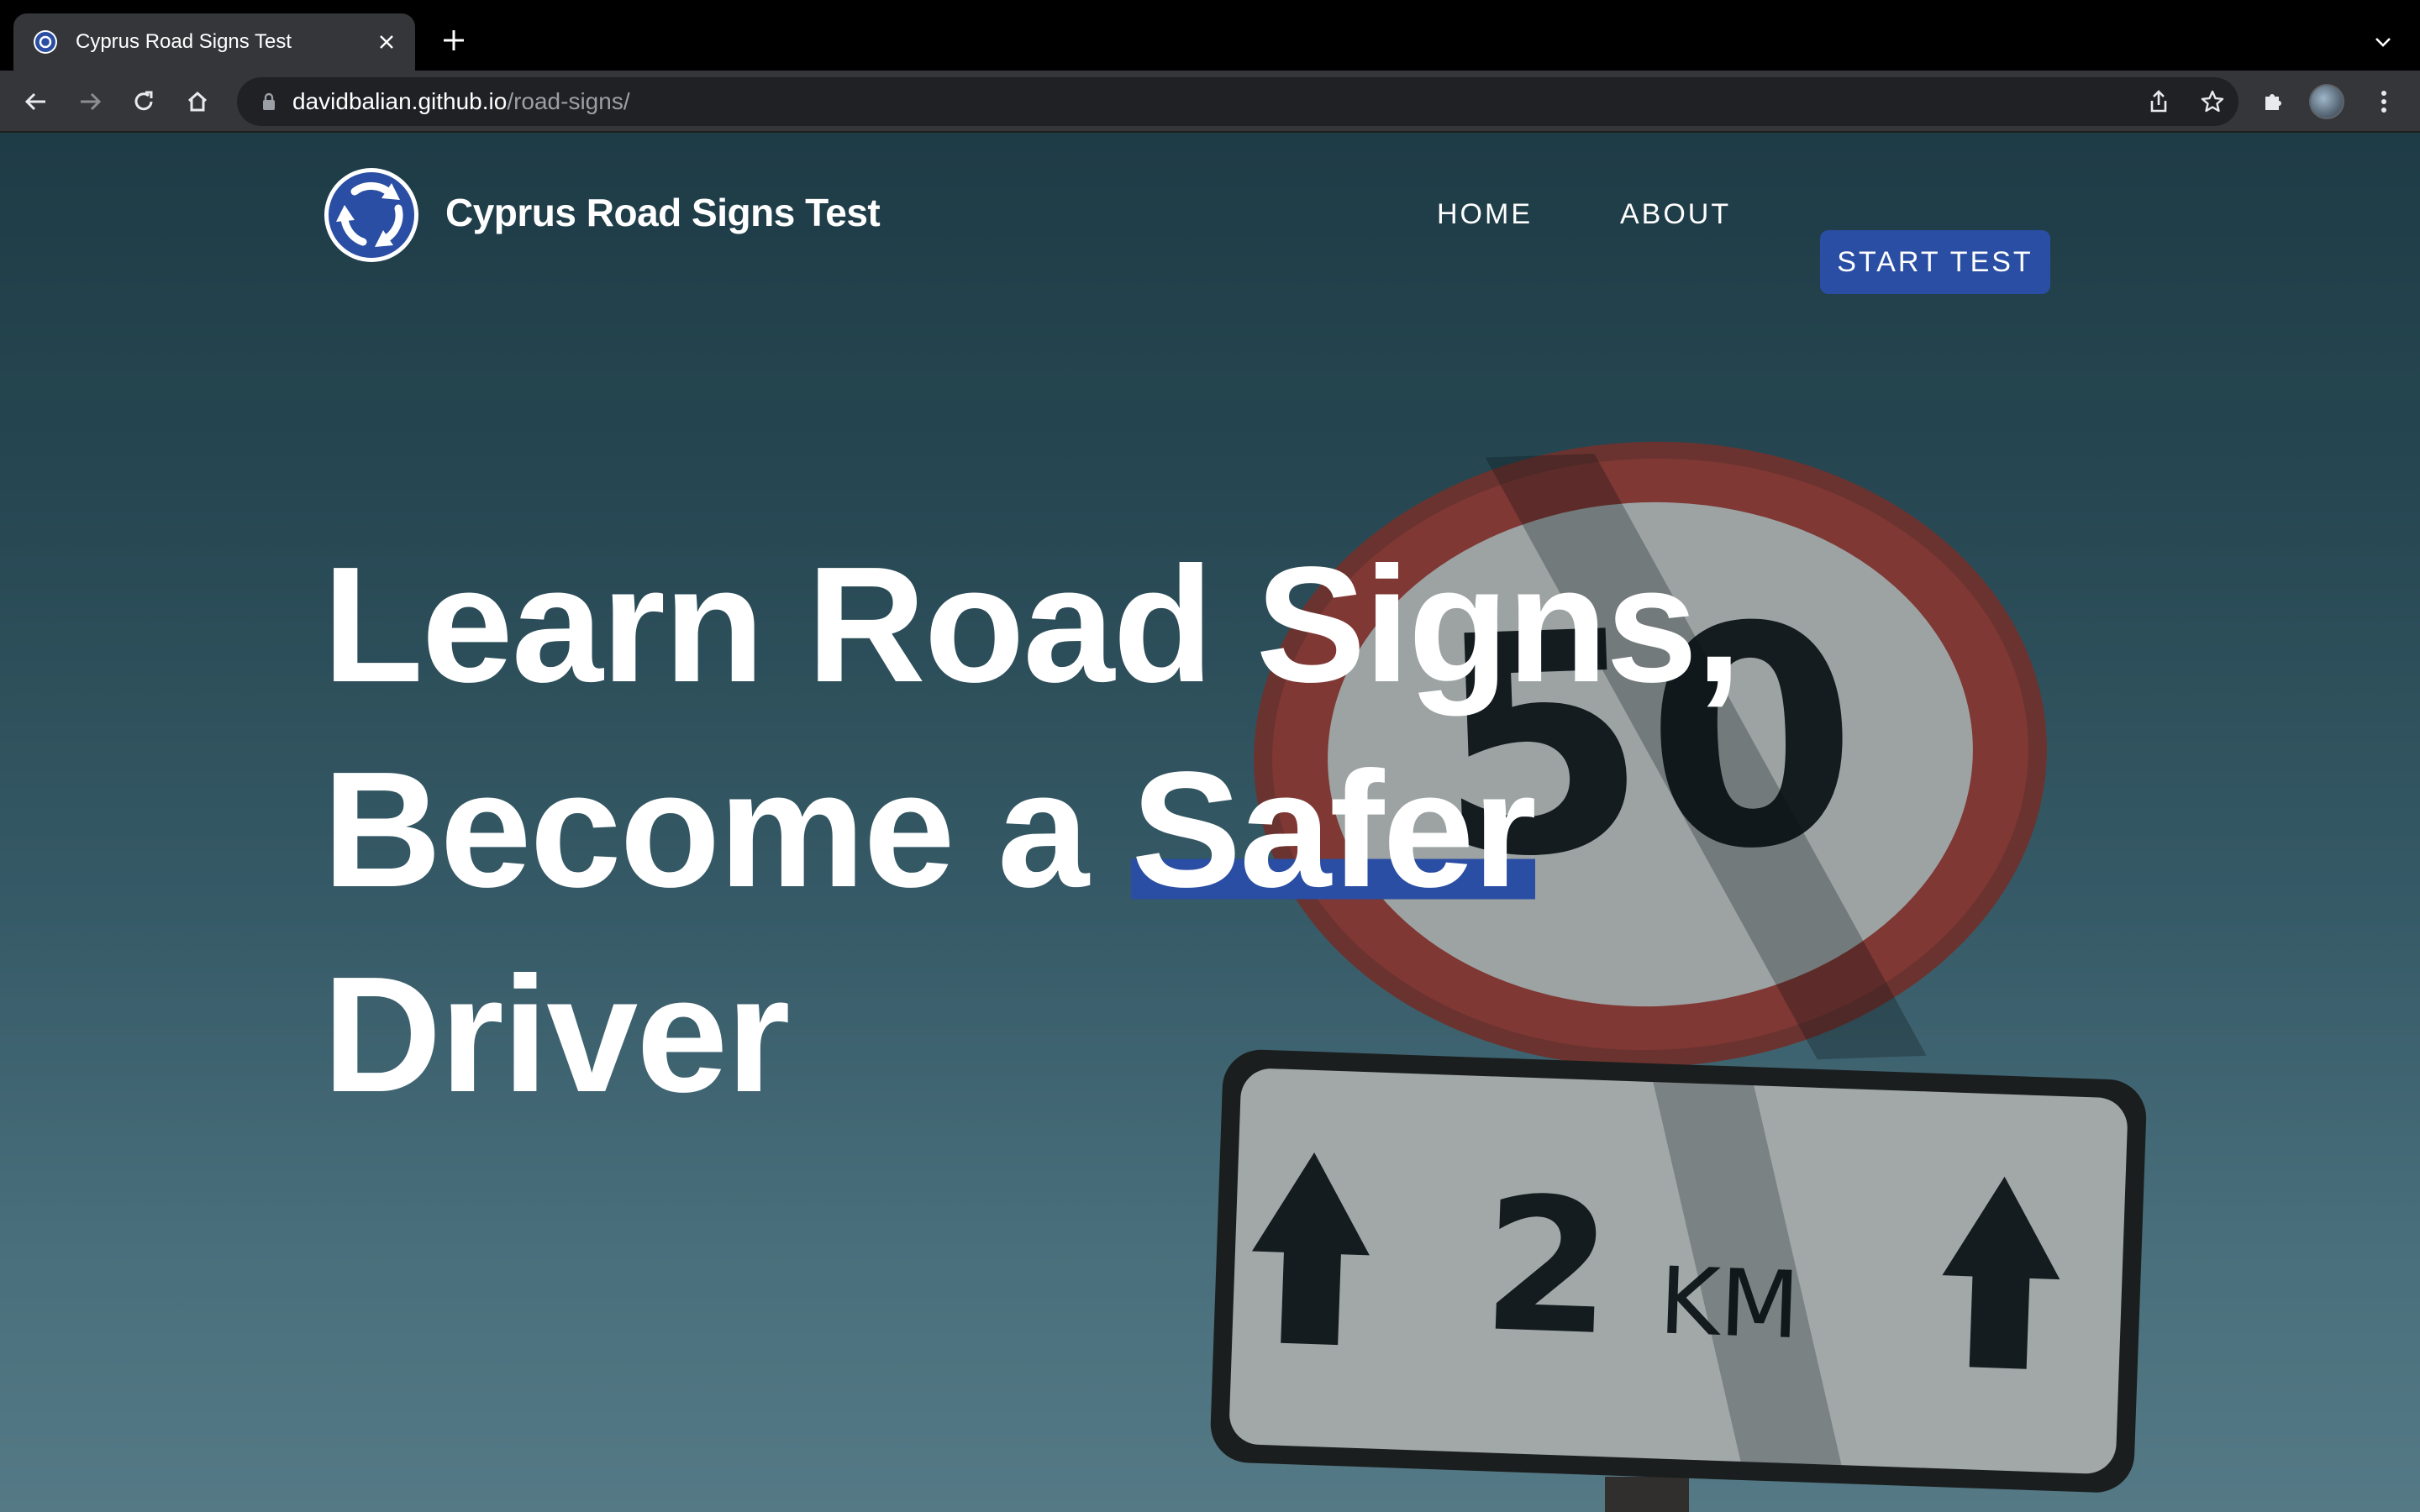 The height and width of the screenshot is (1512, 2420). Describe the element at coordinates (2384, 101) in the screenshot. I see `kebab-menu-icon` at that location.